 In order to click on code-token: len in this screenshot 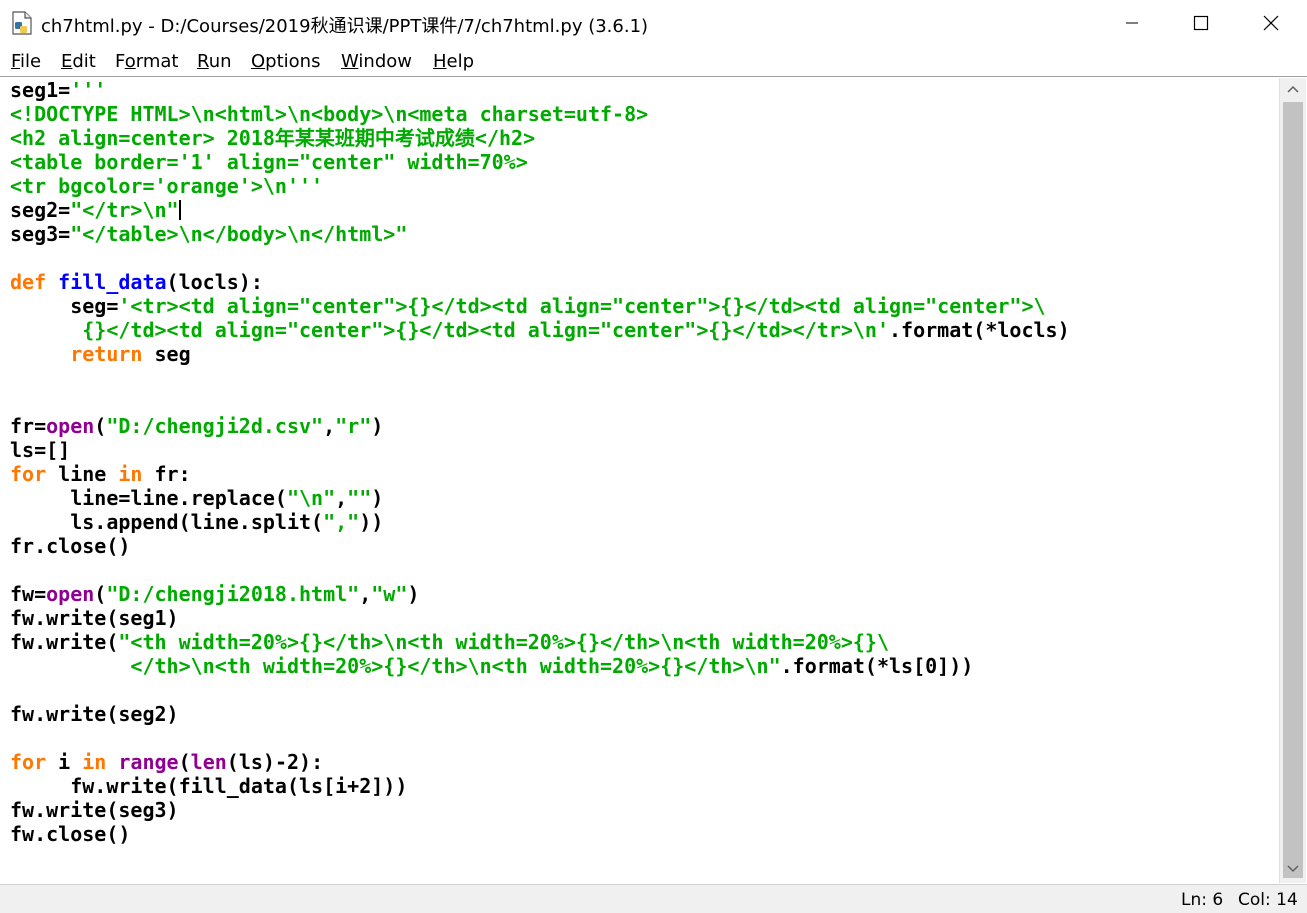, I will do `click(208, 762)`.